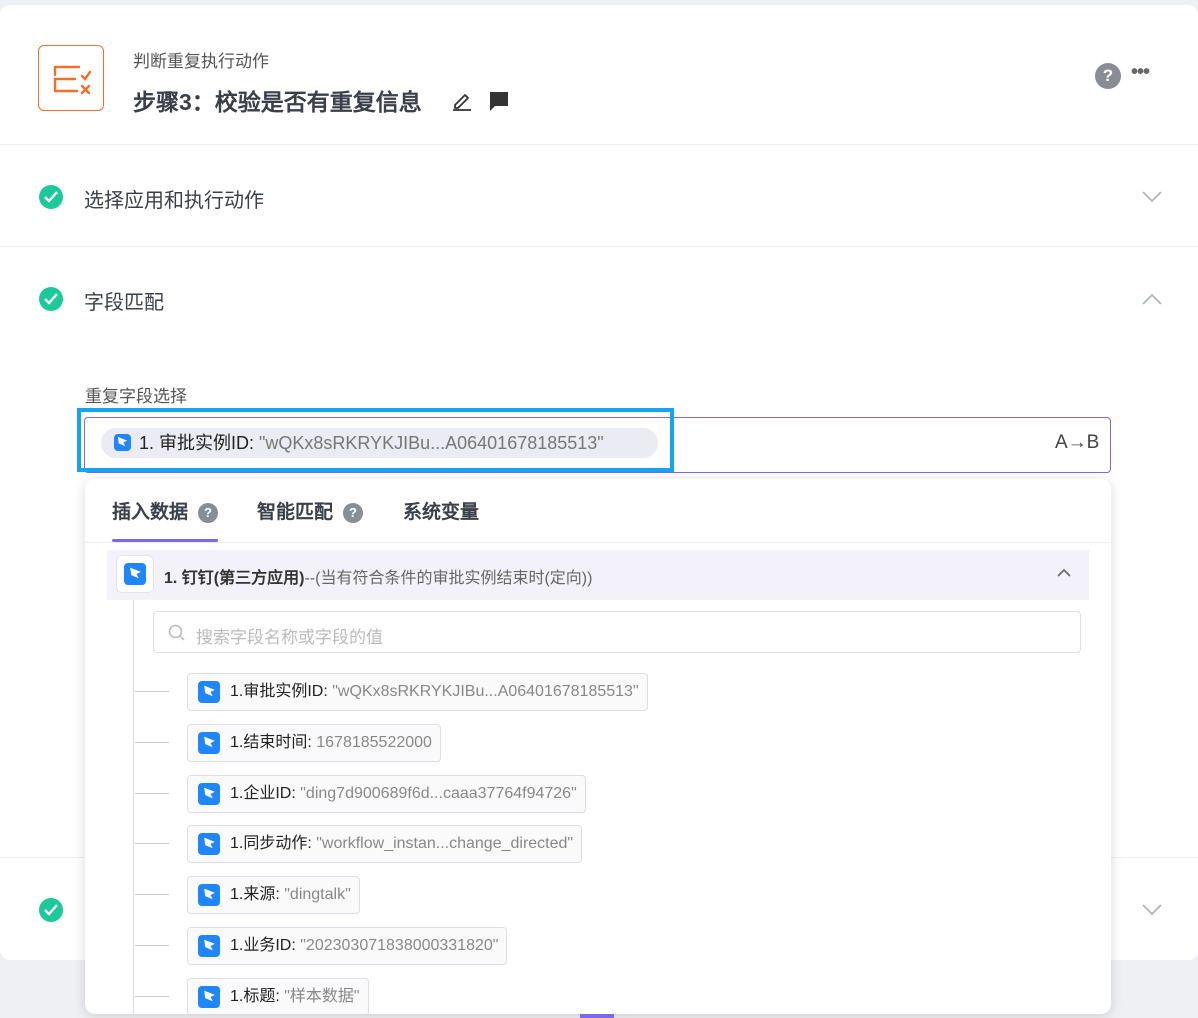 Image resolution: width=1198 pixels, height=1018 pixels. I want to click on tab-system-variables: 系统变量, so click(441, 510).